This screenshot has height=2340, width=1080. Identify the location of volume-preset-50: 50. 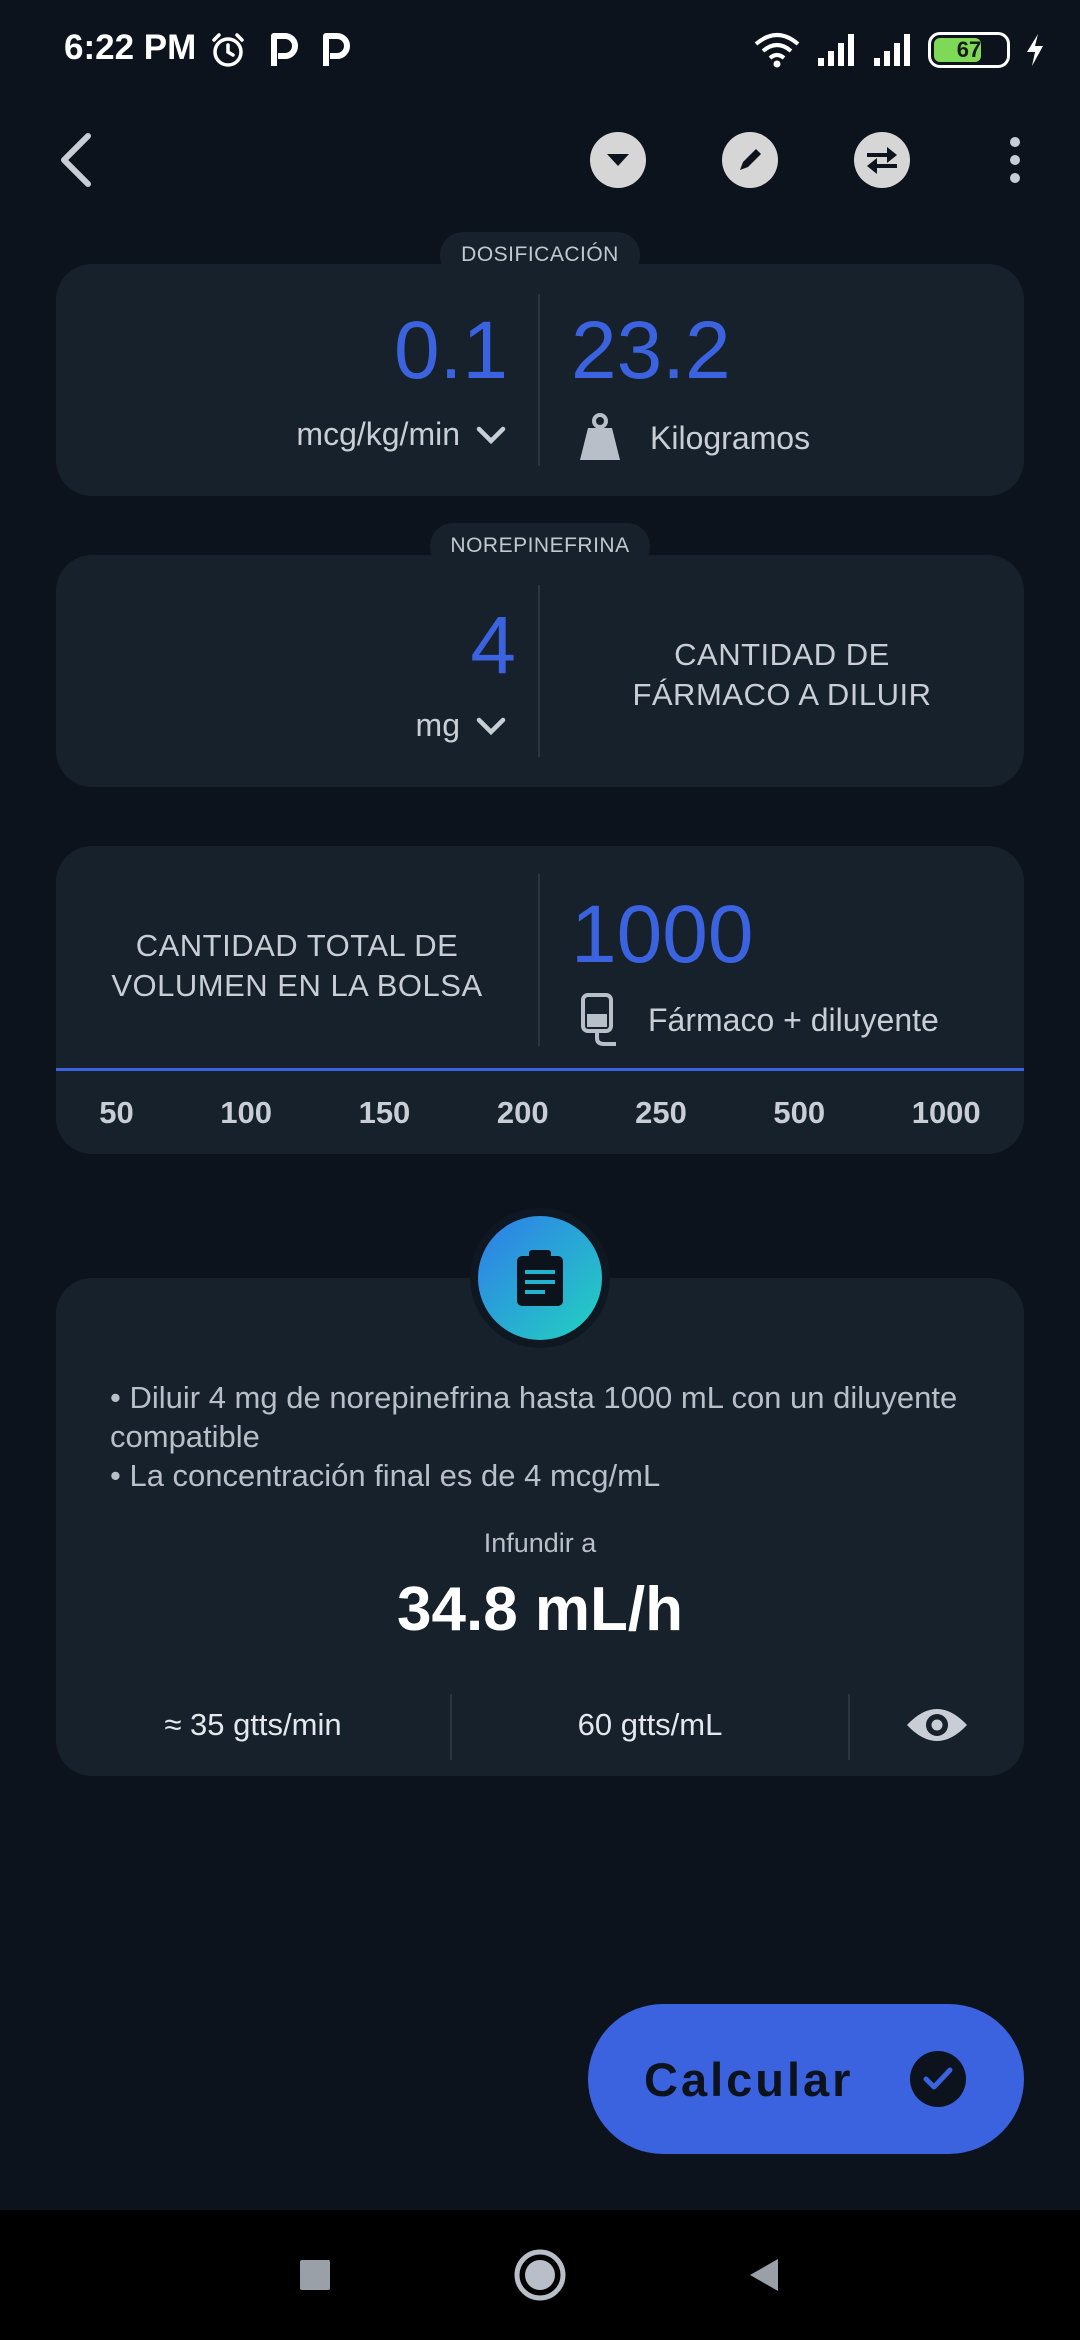
(116, 1113).